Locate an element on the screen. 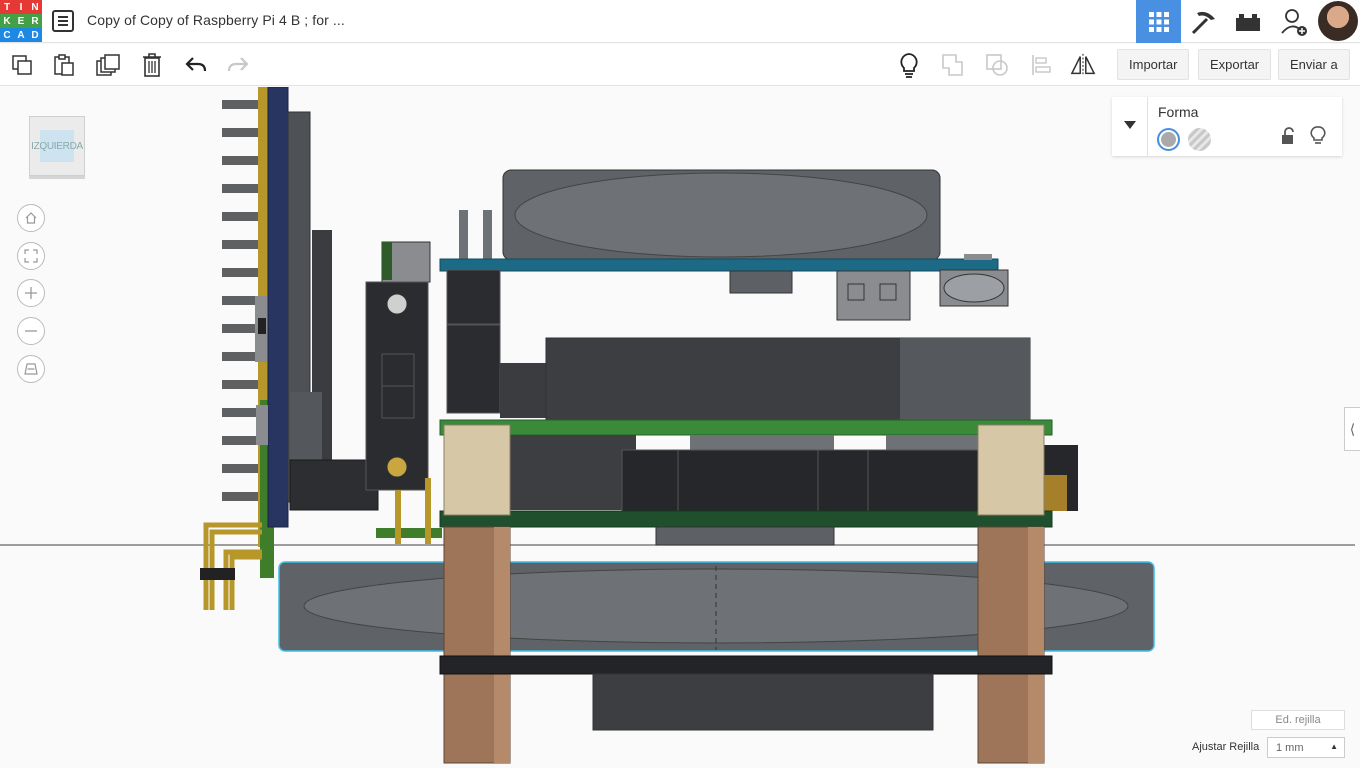  triangle-down-icon is located at coordinates (1130, 125).